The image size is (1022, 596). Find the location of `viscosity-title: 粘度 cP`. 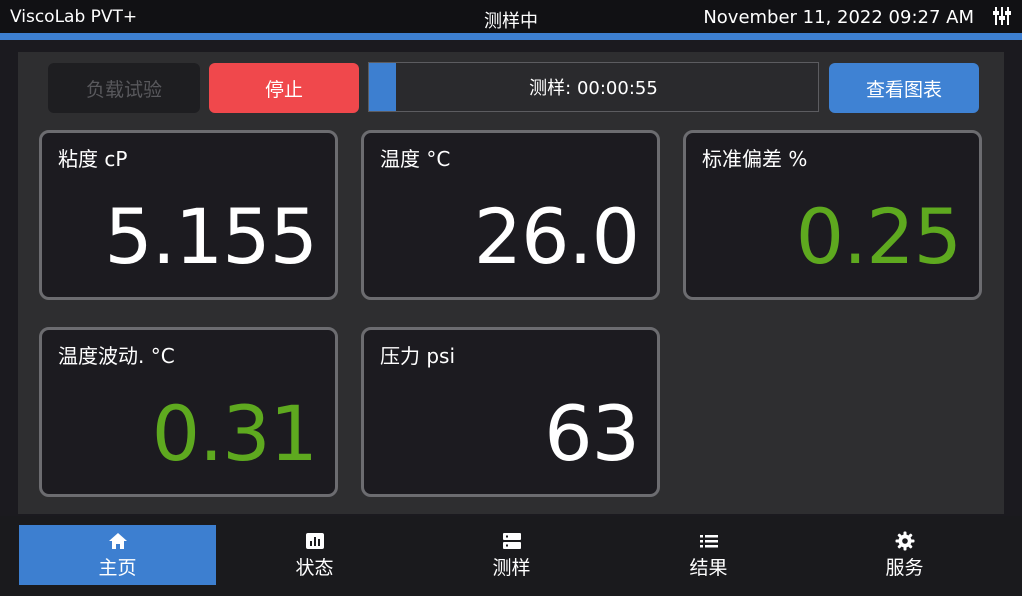

viscosity-title: 粘度 cP is located at coordinates (93, 159).